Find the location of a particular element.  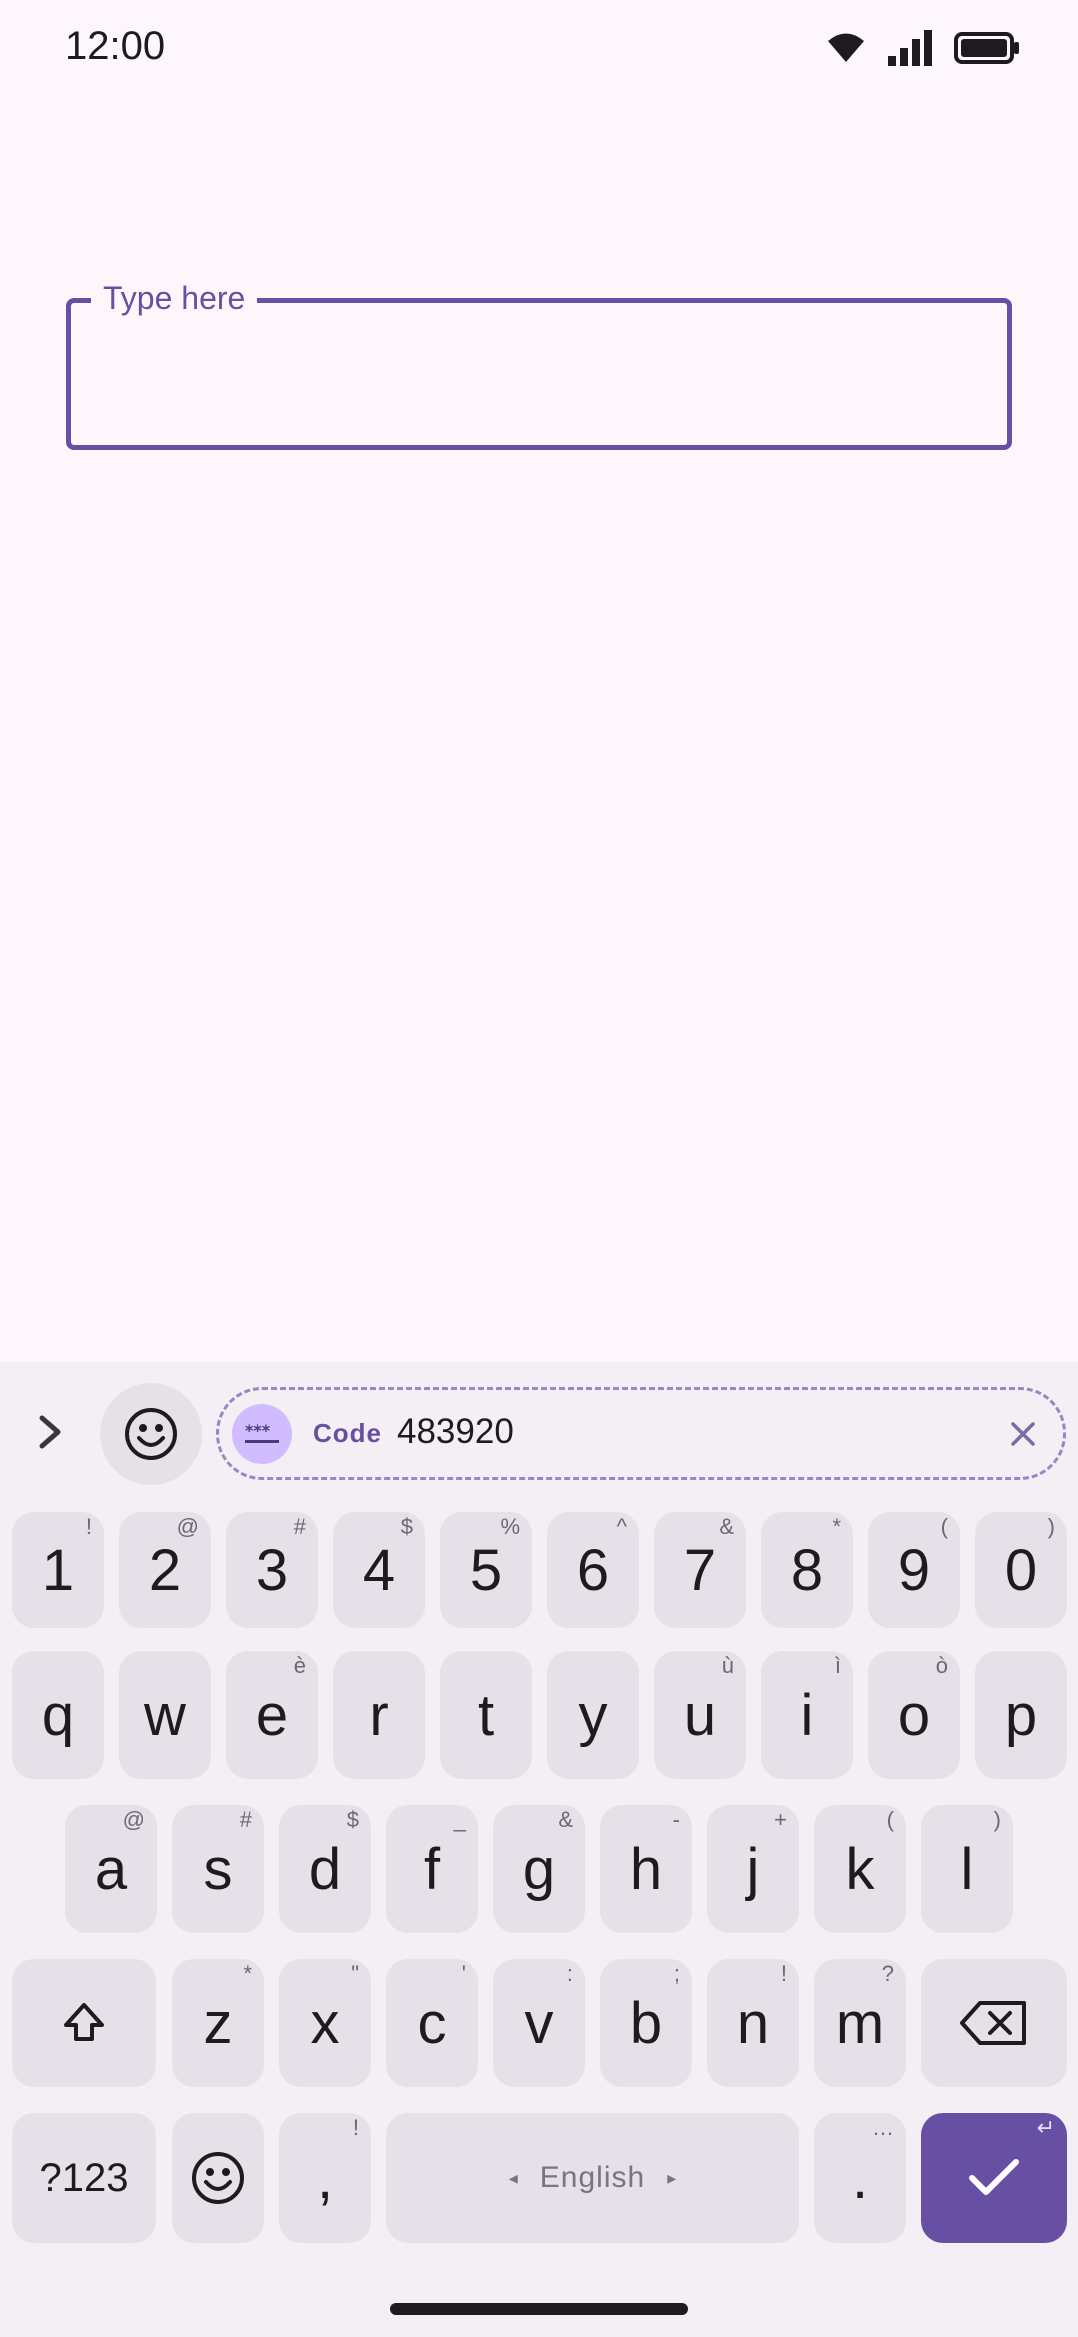

key-v: v: is located at coordinates (539, 2023).